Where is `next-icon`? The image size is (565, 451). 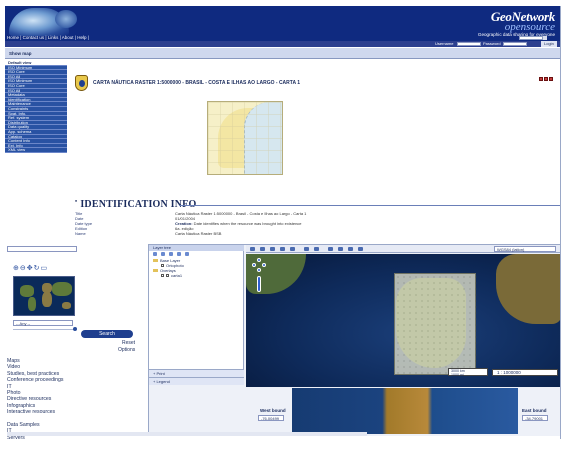 next-icon is located at coordinates (316, 249).